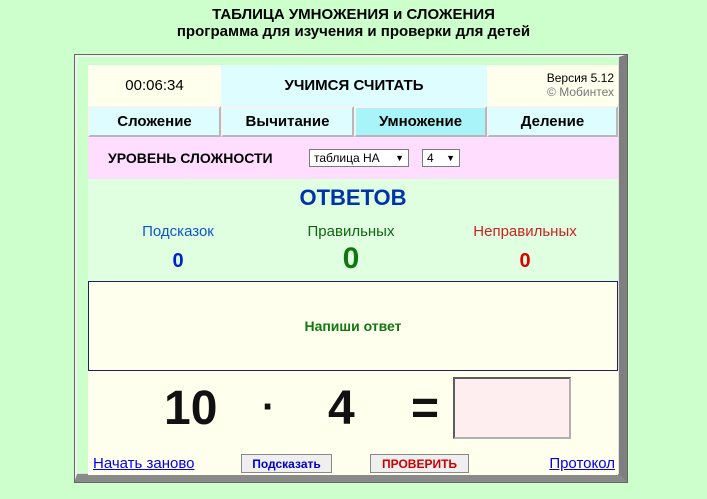 Image resolution: width=707 pixels, height=499 pixels. I want to click on hints-label: Подсказок, so click(178, 231).